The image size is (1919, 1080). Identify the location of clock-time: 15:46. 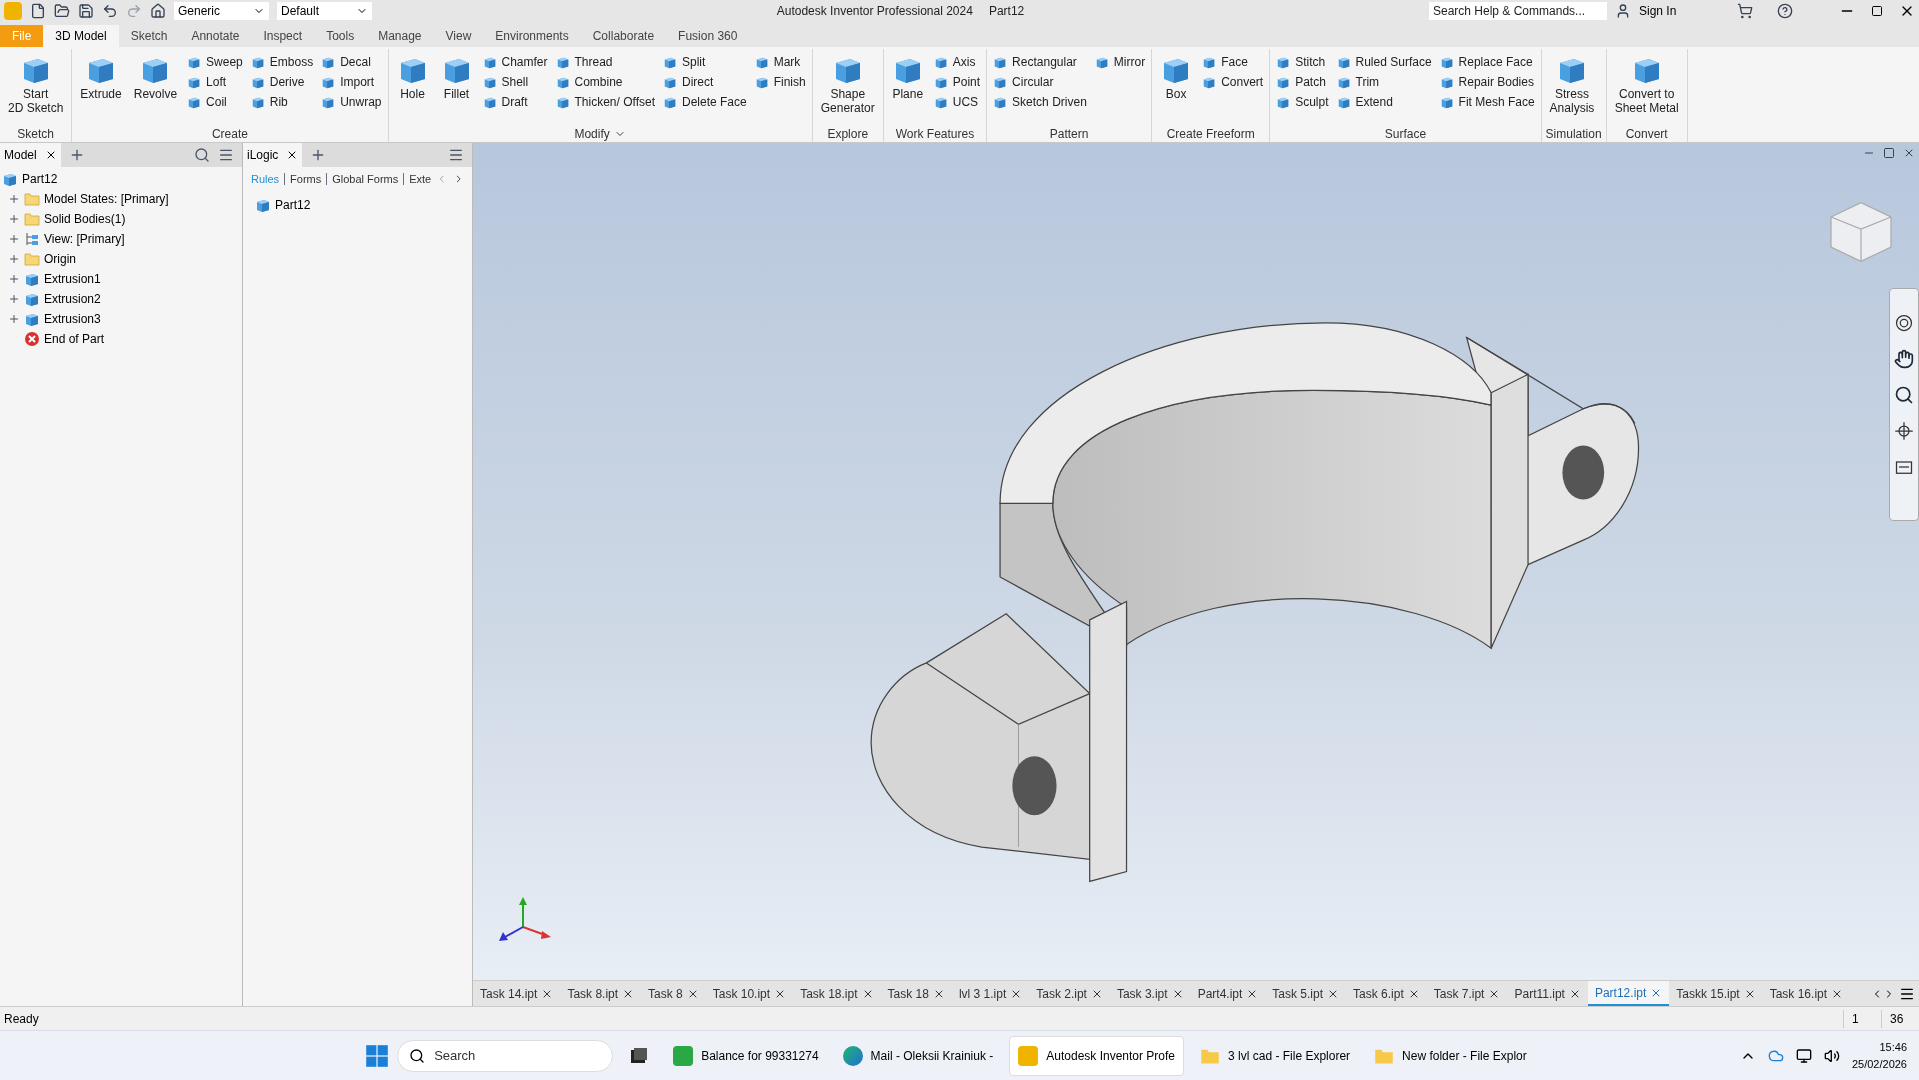
(1893, 1047).